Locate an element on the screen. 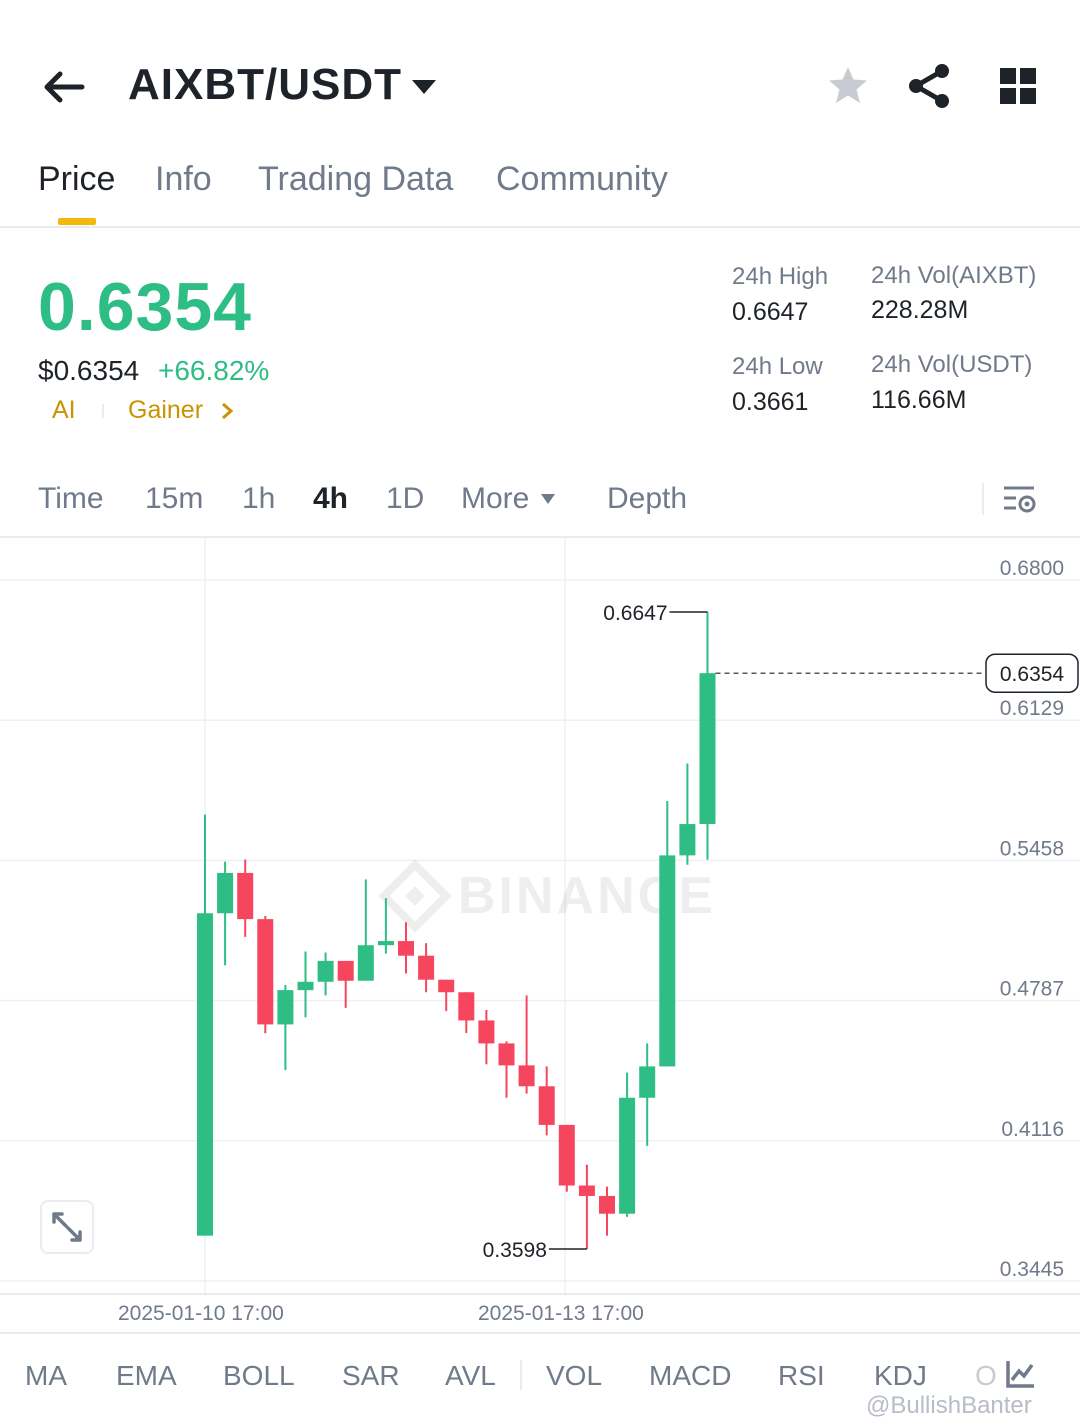  grid-icon is located at coordinates (1018, 86).